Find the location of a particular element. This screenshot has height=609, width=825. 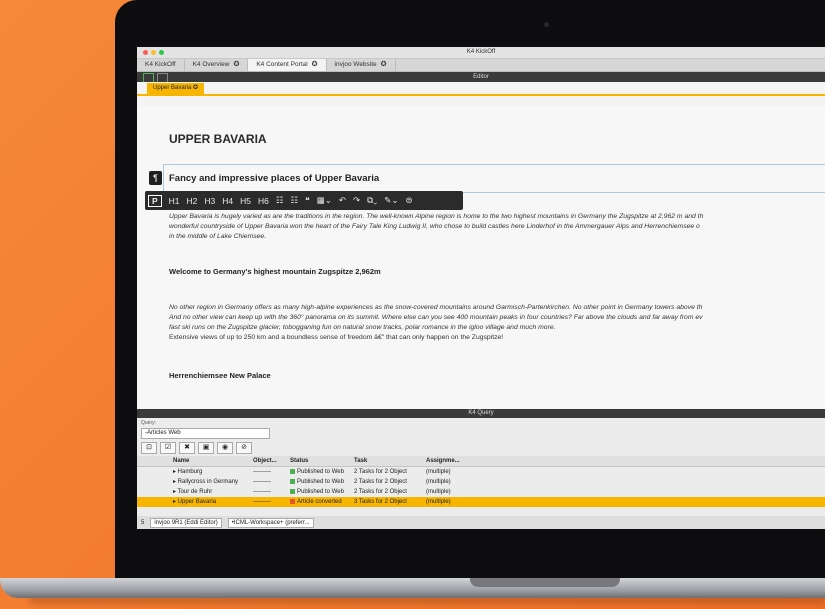

h6-button: H6 is located at coordinates (263, 201).